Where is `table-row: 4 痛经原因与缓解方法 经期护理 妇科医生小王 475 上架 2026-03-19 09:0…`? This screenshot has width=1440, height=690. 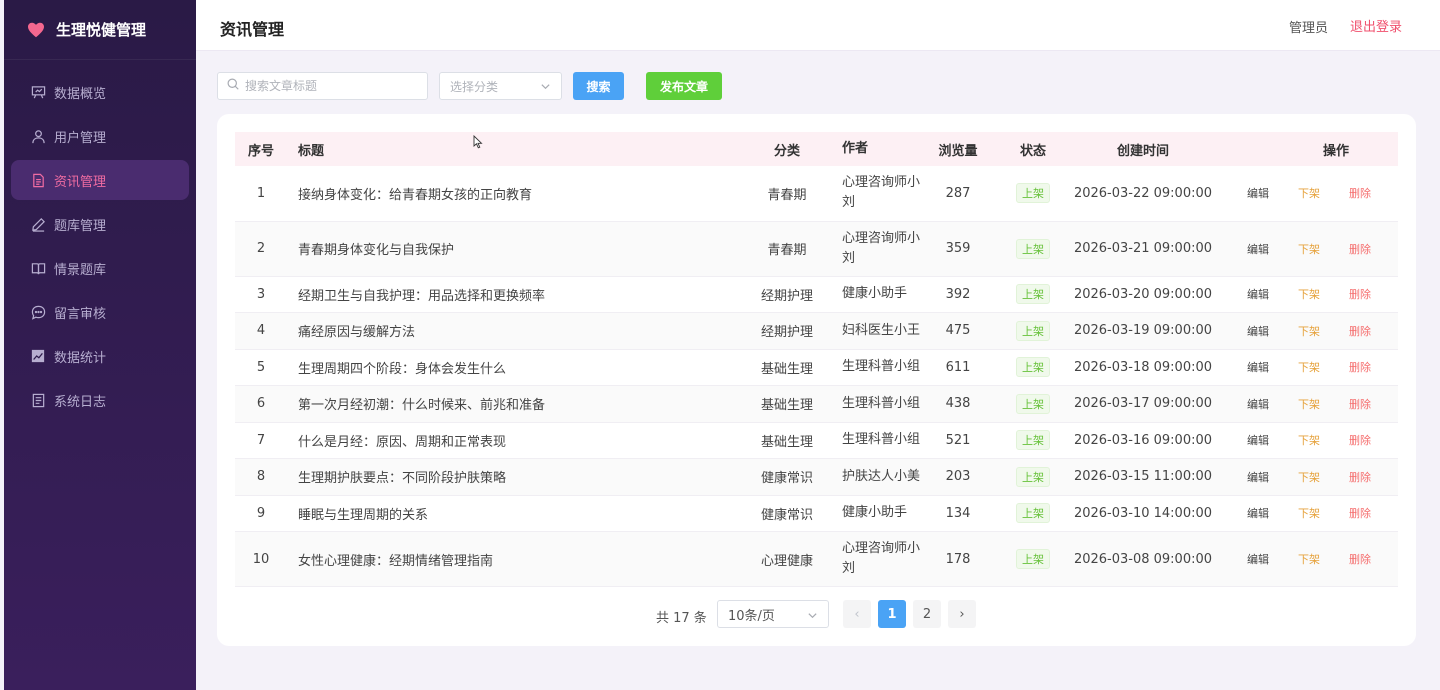
table-row: 4 痛经原因与缓解方法 经期护理 妇科医生小王 475 上架 2026-03-19 09:0… is located at coordinates (816, 331).